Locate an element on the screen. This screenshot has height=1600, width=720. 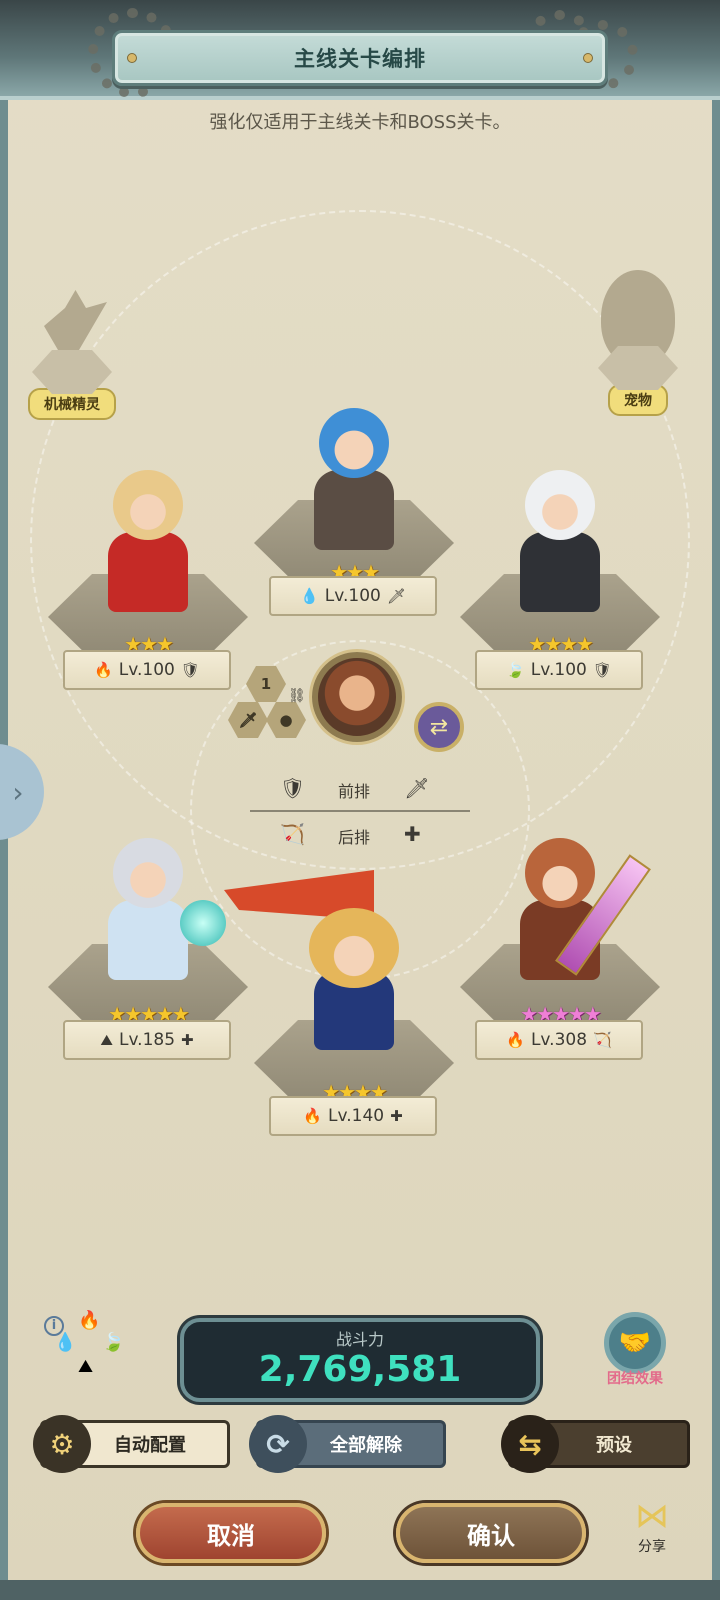
cancel-button: 取消 is located at coordinates (231, 1533).